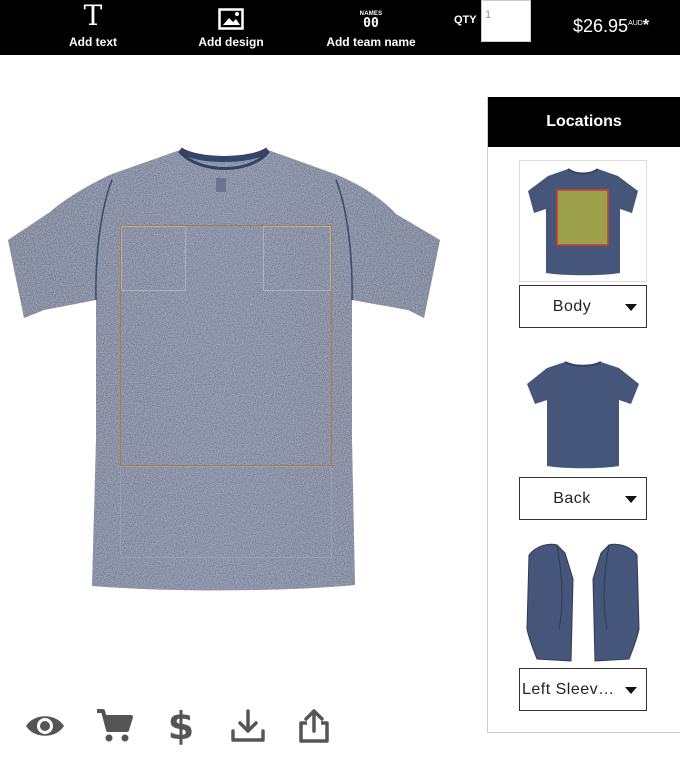 The height and width of the screenshot is (760, 680). I want to click on add-design-button: Add design, so click(231, 27).